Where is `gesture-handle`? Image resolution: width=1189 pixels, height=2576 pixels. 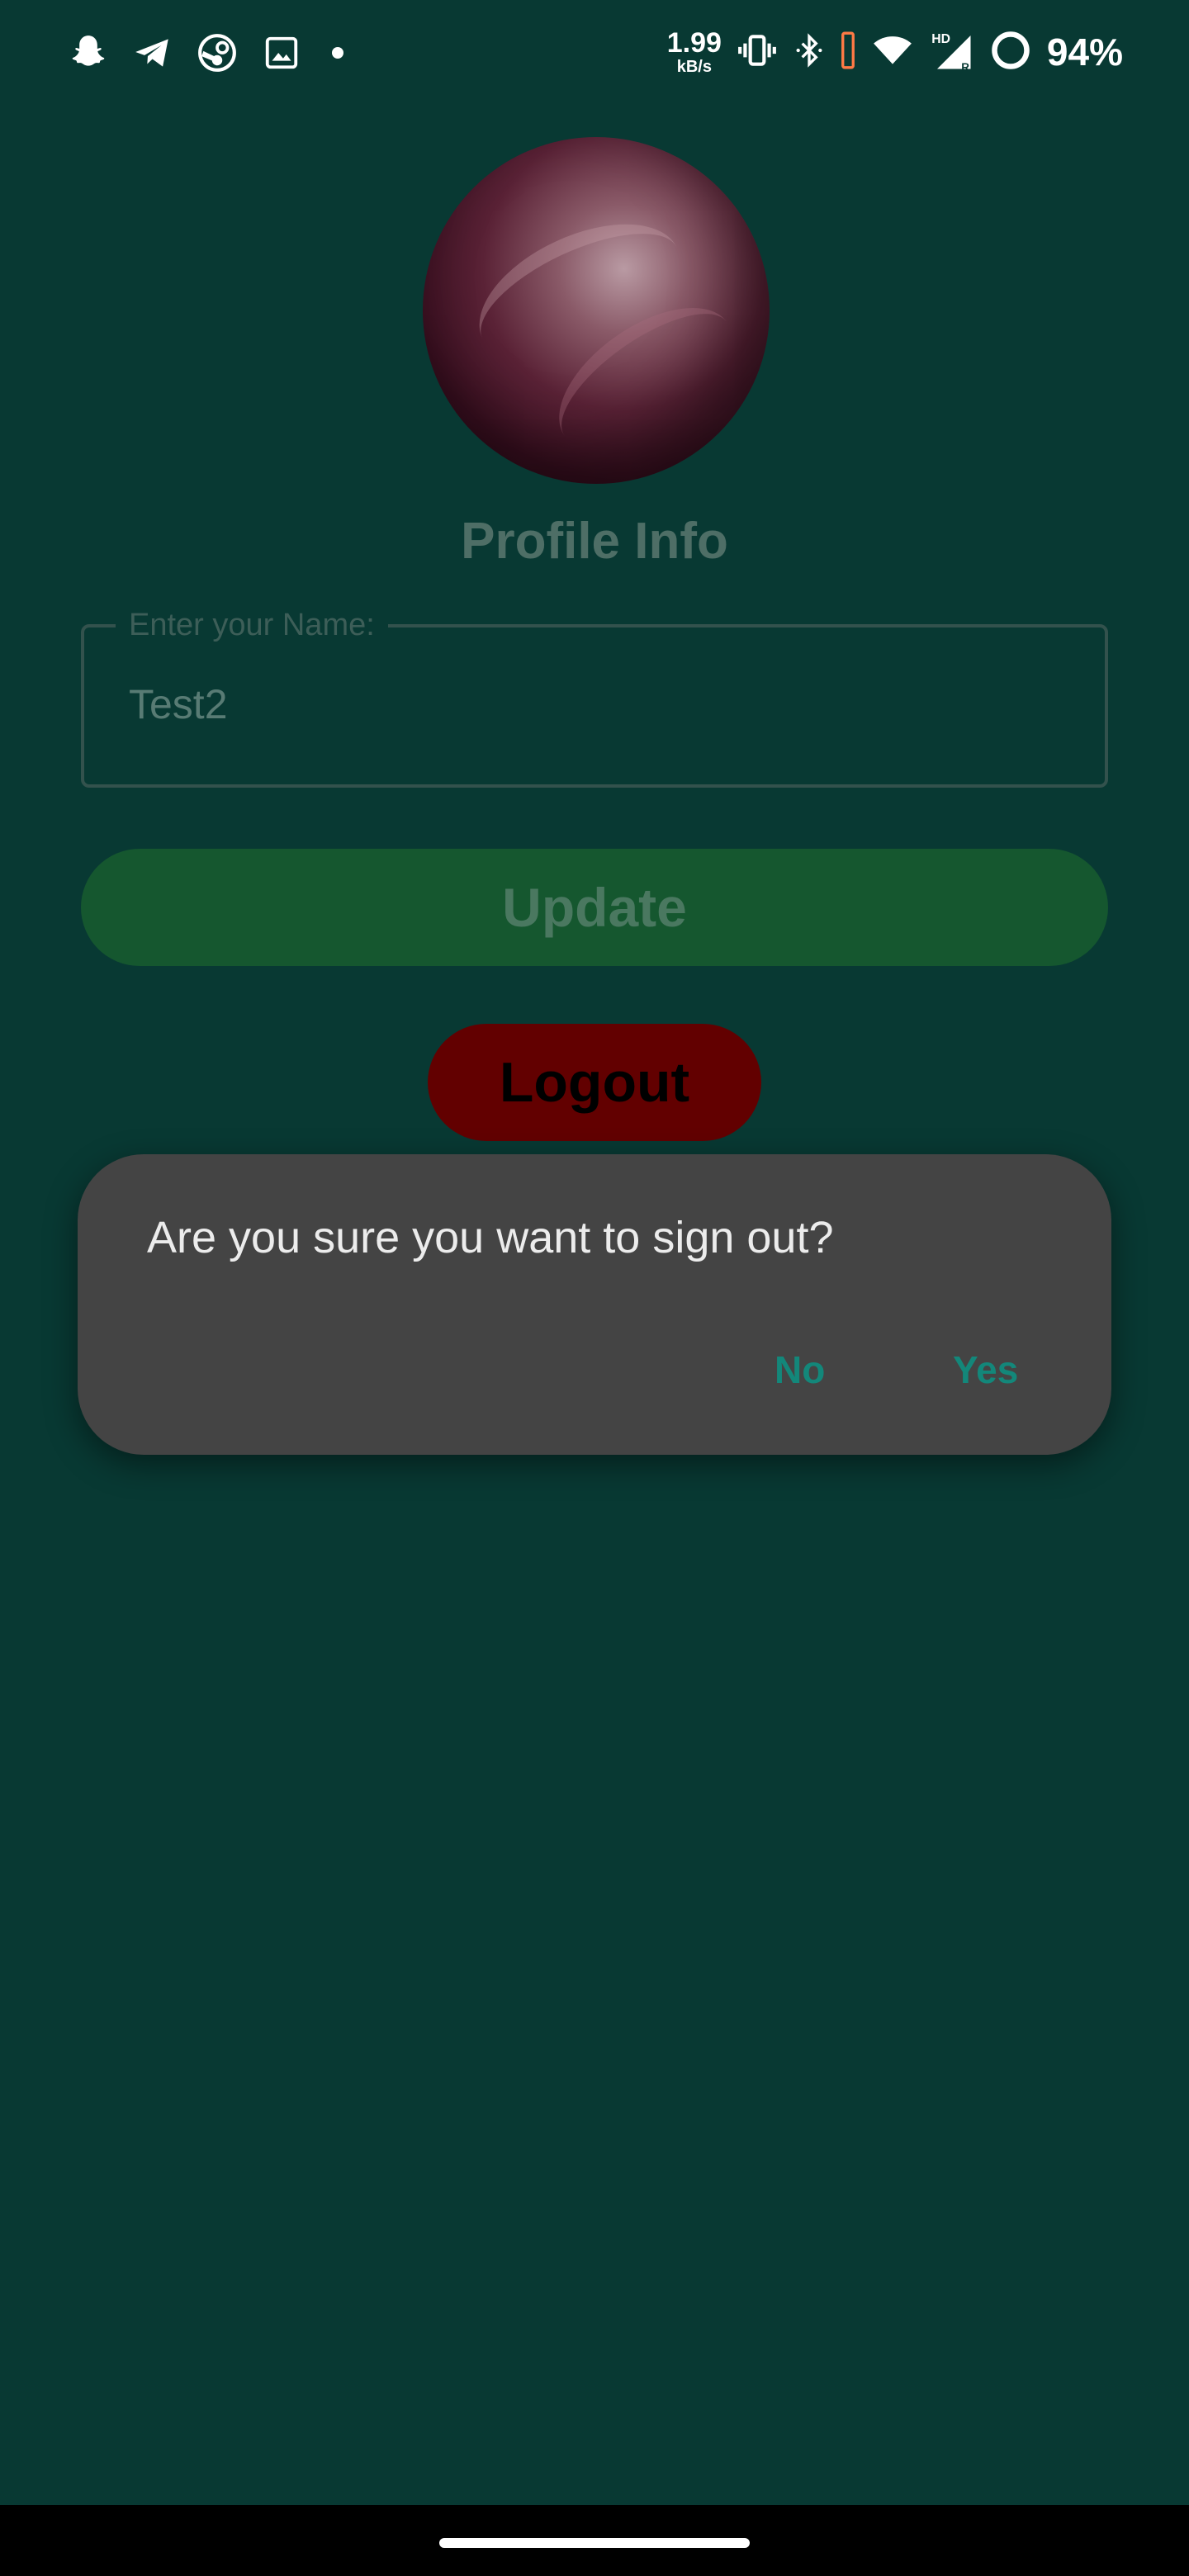 gesture-handle is located at coordinates (594, 2543).